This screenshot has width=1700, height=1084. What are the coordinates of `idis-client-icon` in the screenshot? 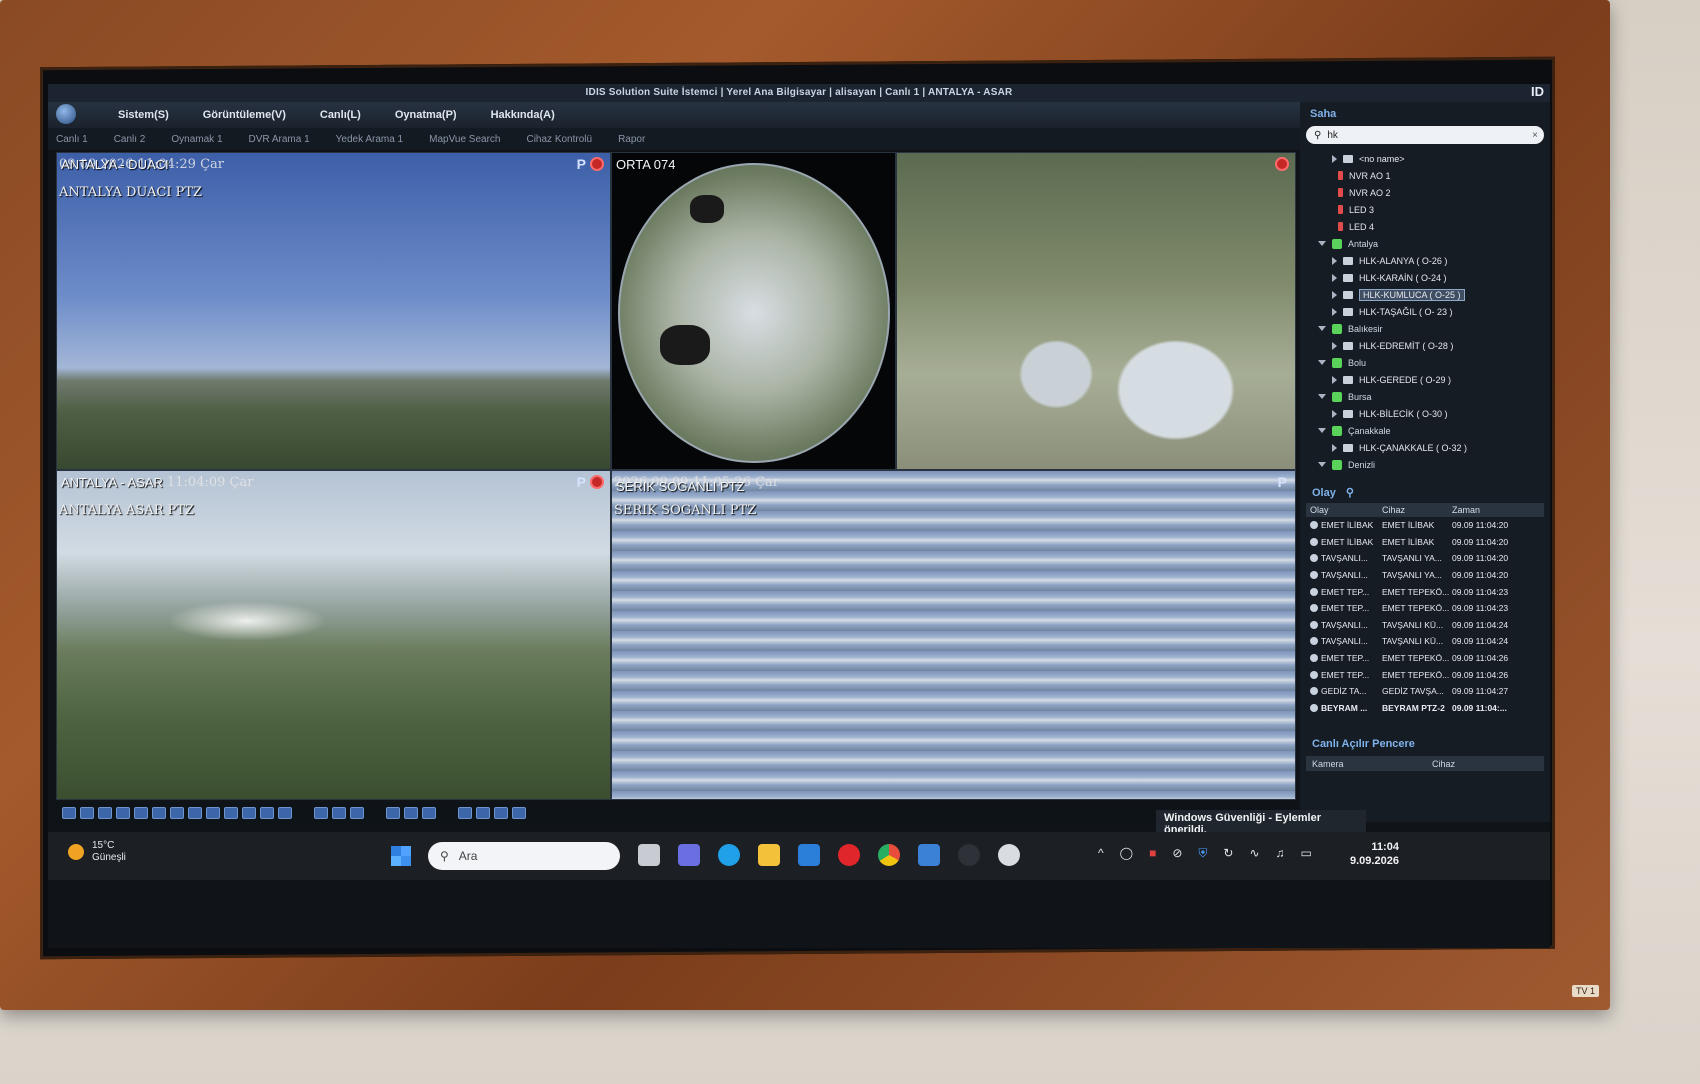 It's located at (969, 855).